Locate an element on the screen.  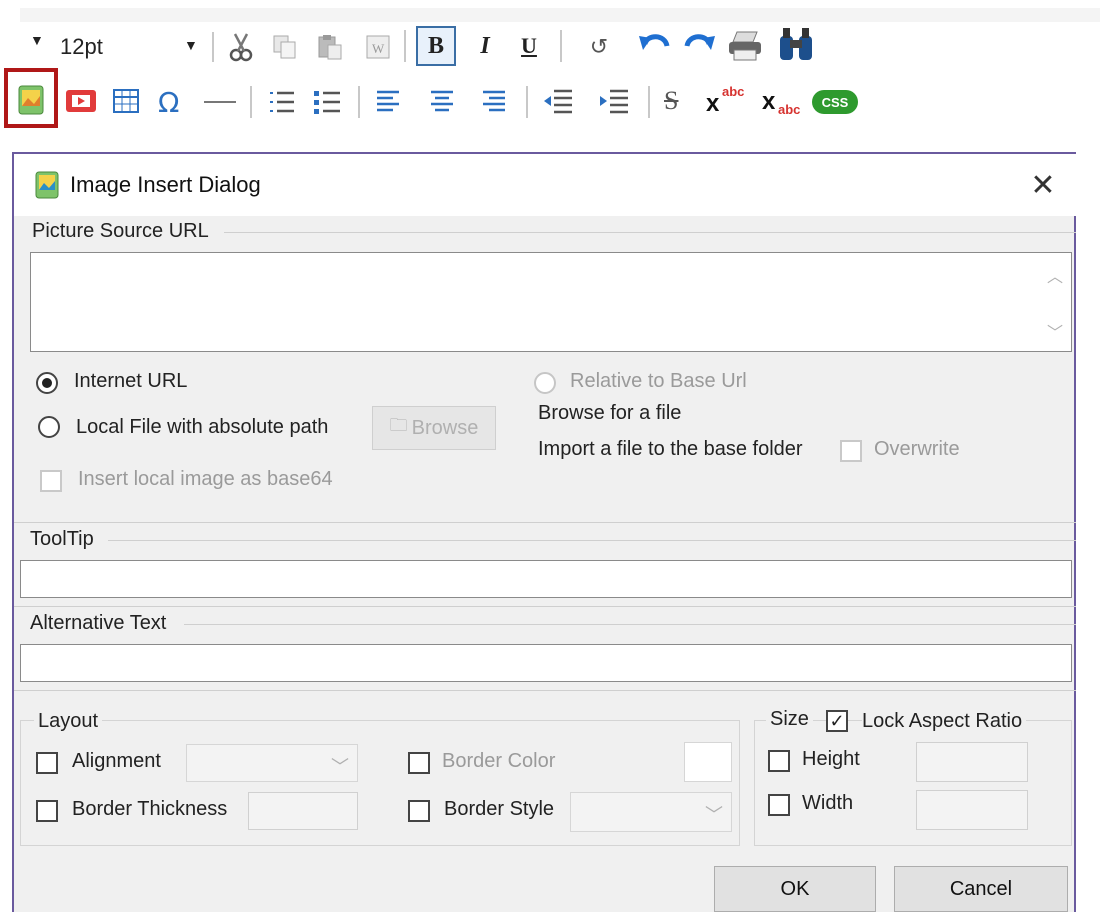
overwrite-checkbox is located at coordinates (851, 451).